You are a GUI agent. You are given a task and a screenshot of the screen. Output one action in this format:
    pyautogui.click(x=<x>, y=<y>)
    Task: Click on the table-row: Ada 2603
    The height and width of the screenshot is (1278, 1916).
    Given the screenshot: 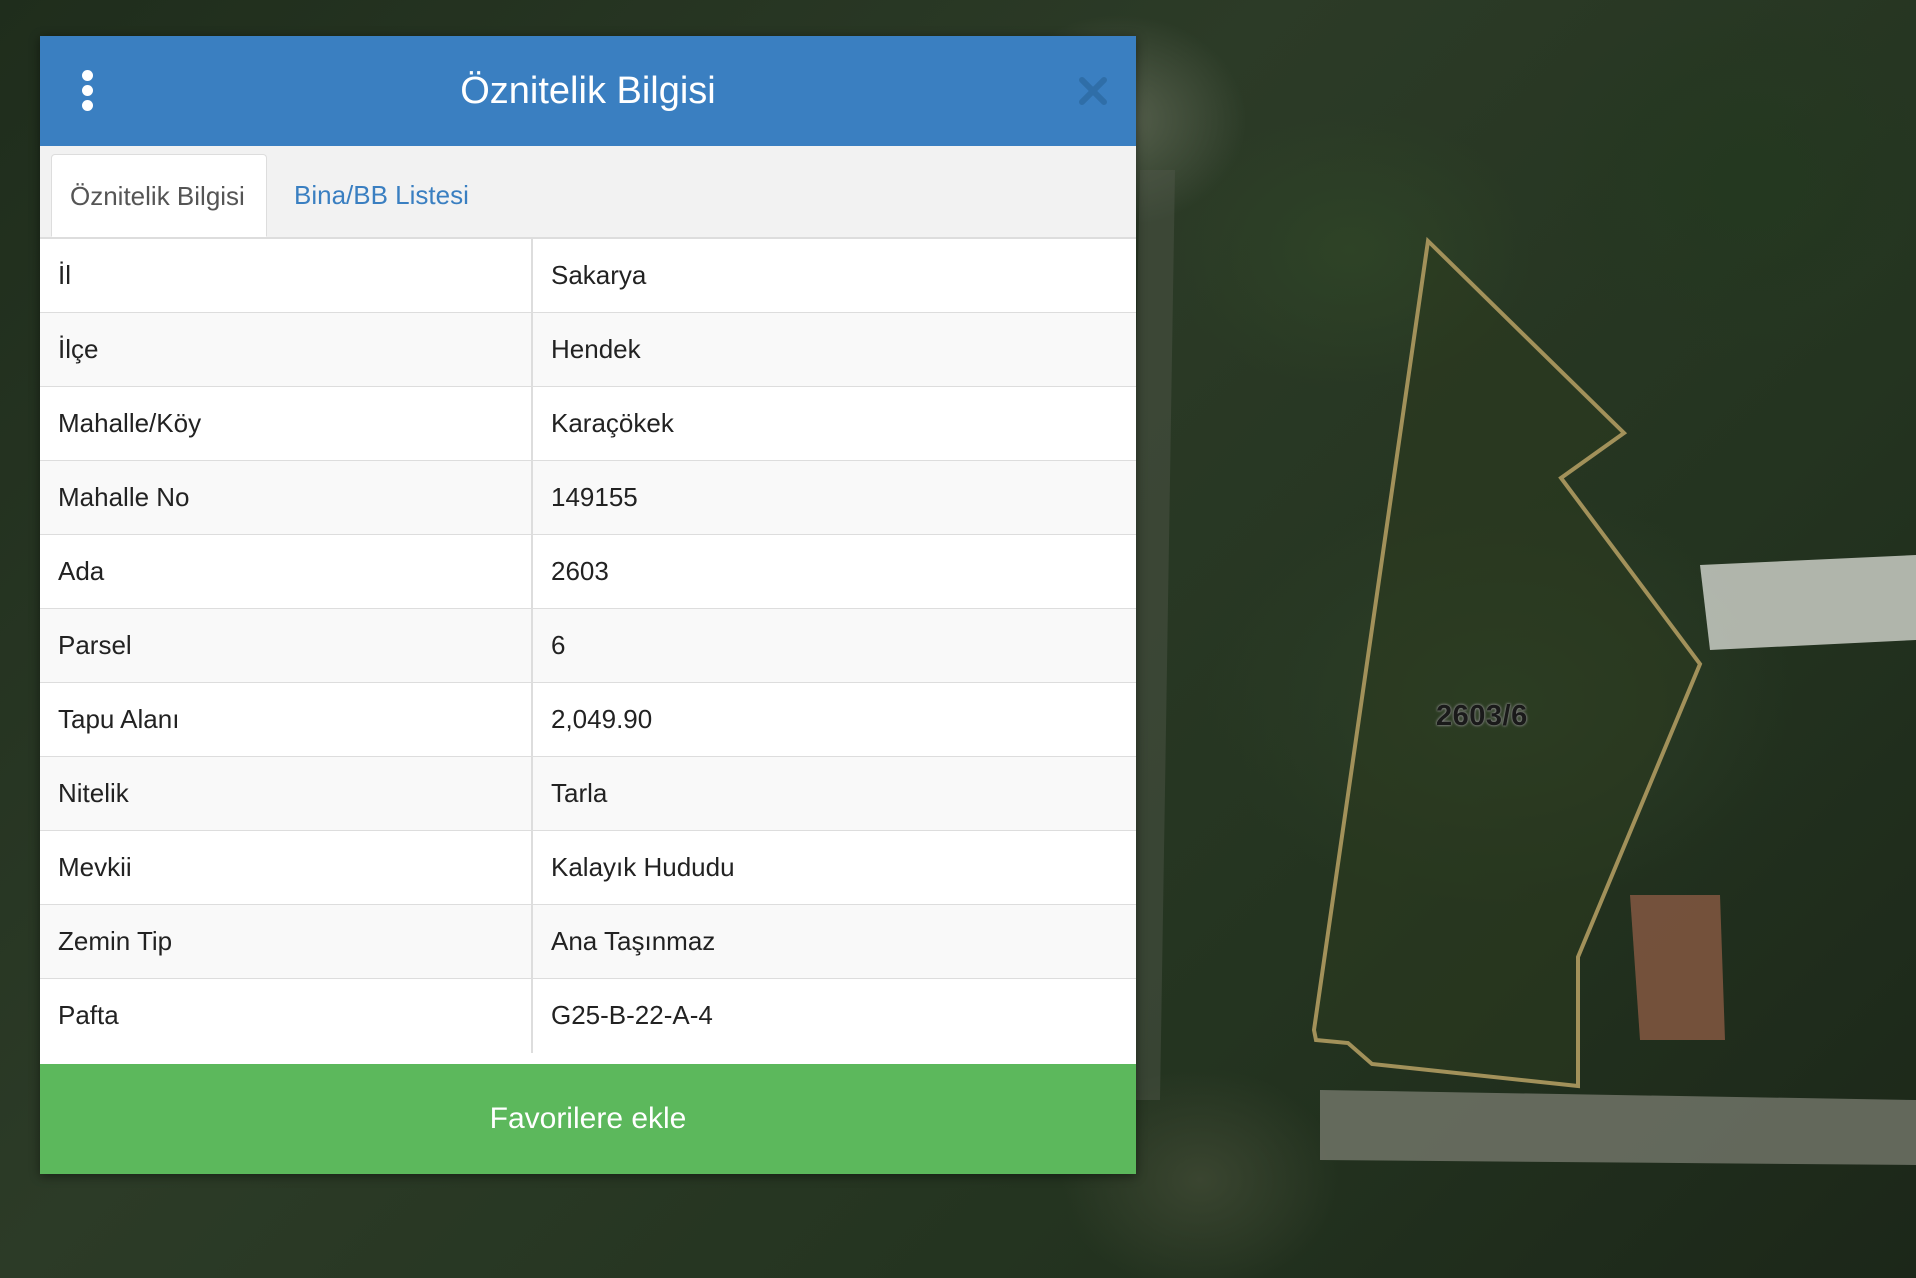 What is the action you would take?
    pyautogui.click(x=588, y=571)
    